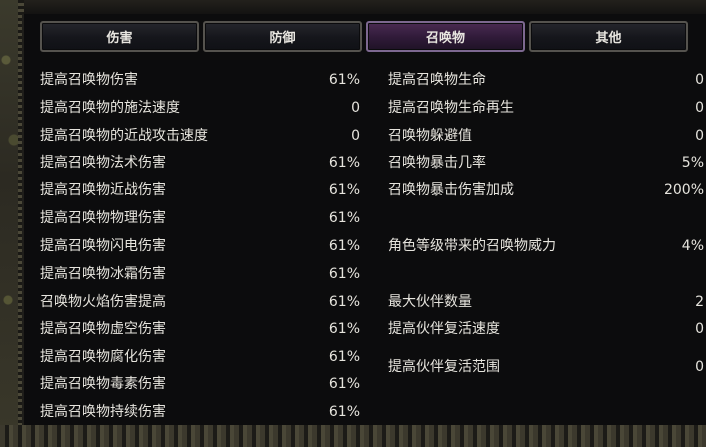 Image resolution: width=706 pixels, height=447 pixels. Describe the element at coordinates (200, 218) in the screenshot. I see `stat-row: 提高召唤物物理伤害 61%` at that location.